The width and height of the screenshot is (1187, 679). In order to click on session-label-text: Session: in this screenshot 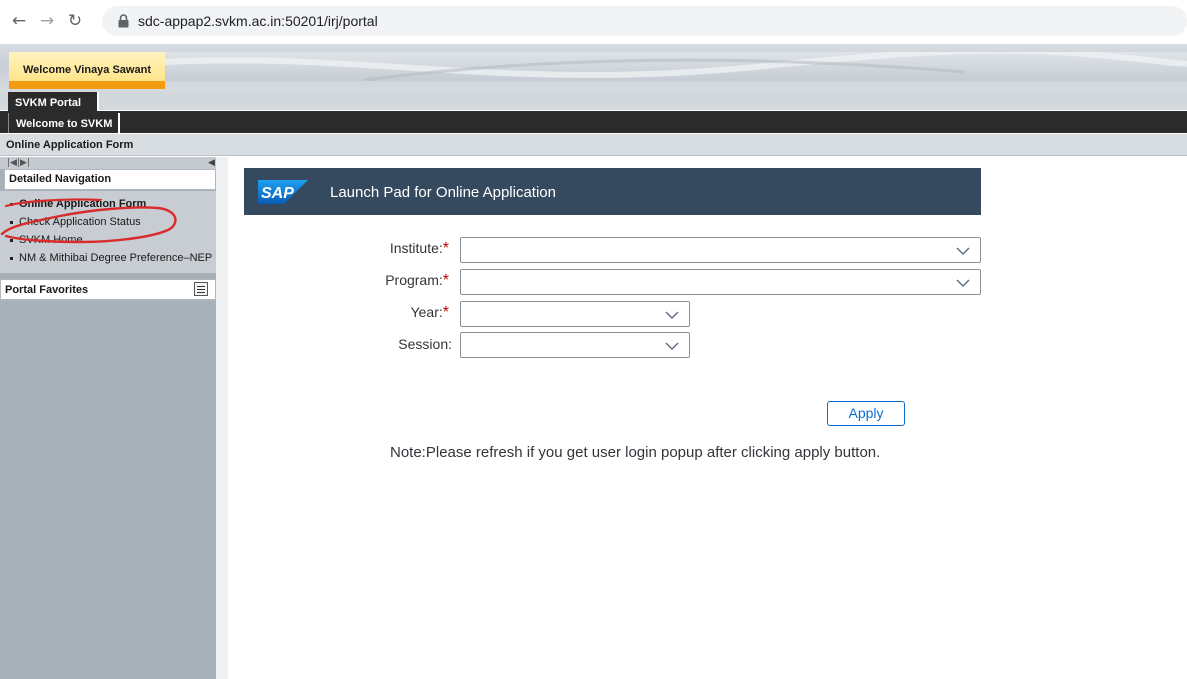, I will do `click(425, 344)`.